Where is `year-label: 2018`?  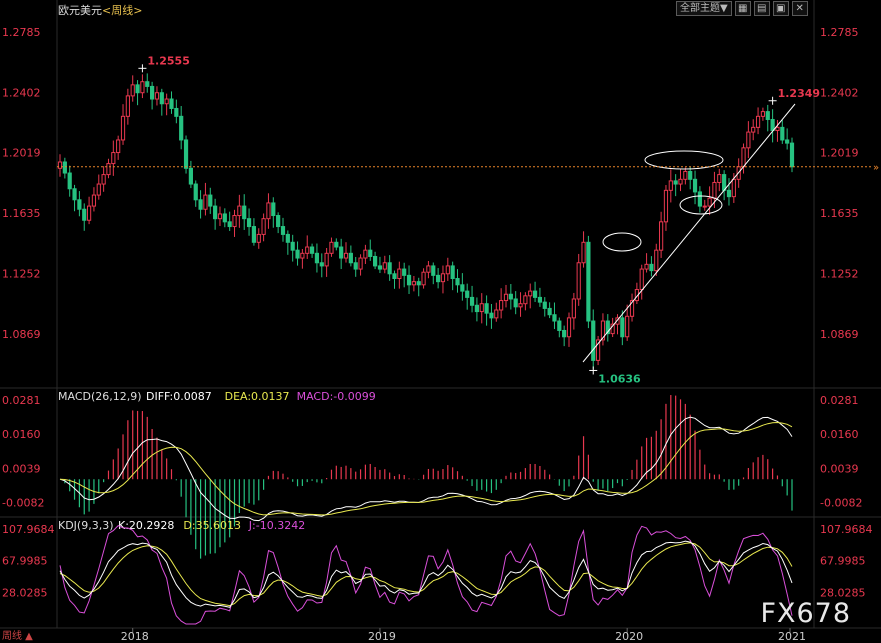 year-label: 2018 is located at coordinates (135, 636).